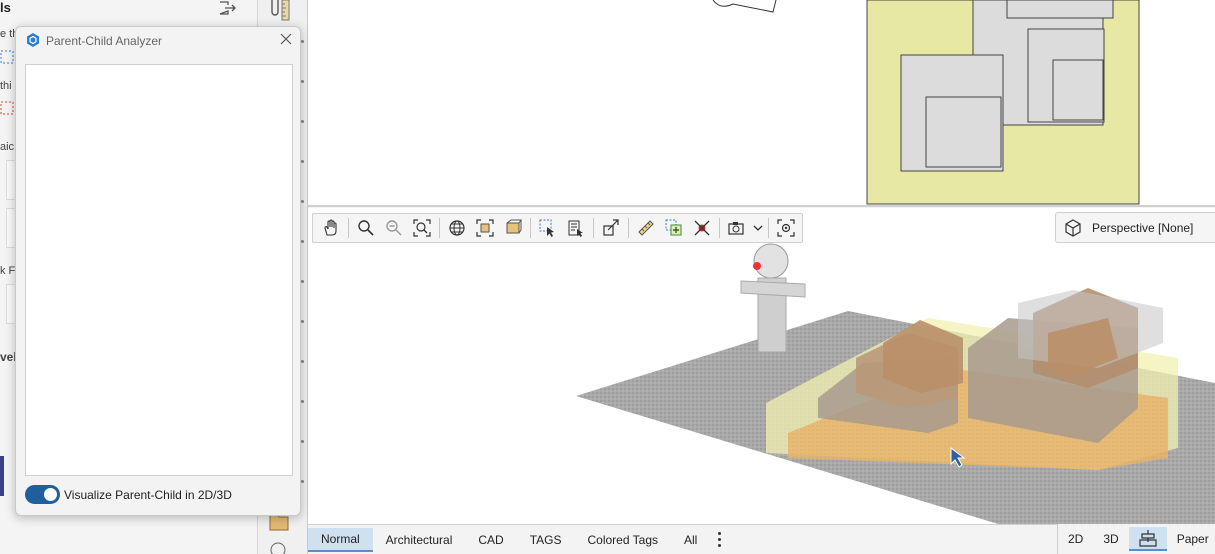 The image size is (1215, 554). What do you see at coordinates (227, 8) in the screenshot?
I see `exit-icon` at bounding box center [227, 8].